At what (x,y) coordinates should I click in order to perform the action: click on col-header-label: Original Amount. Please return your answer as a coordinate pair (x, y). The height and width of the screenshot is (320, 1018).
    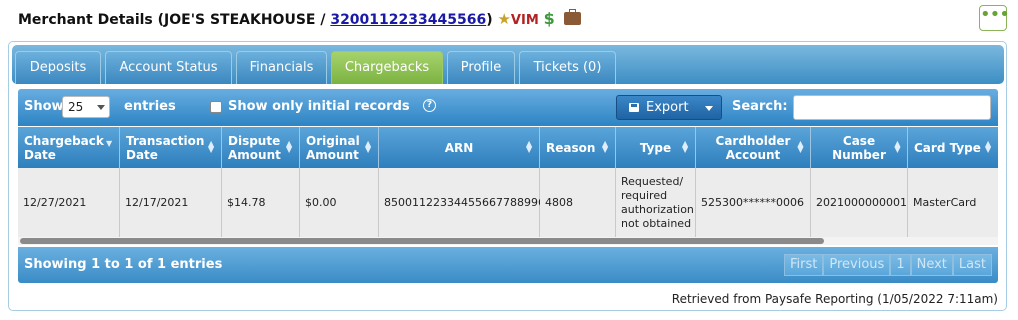
    Looking at the image, I should click on (333, 147).